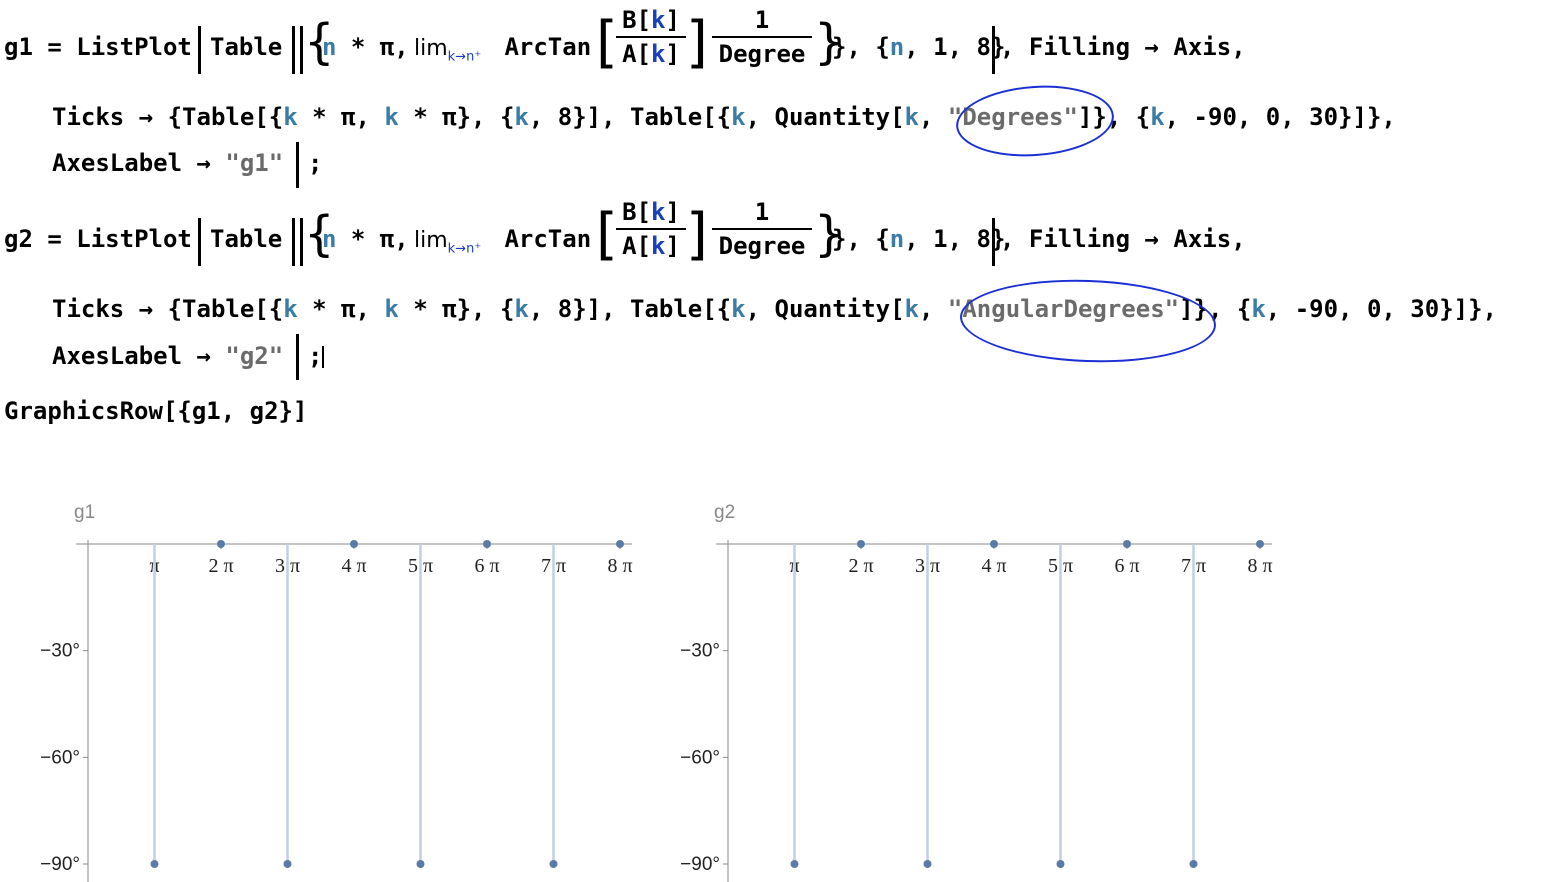 This screenshot has width=1564, height=882. I want to click on arctan-text: ArcTan, so click(541, 47).